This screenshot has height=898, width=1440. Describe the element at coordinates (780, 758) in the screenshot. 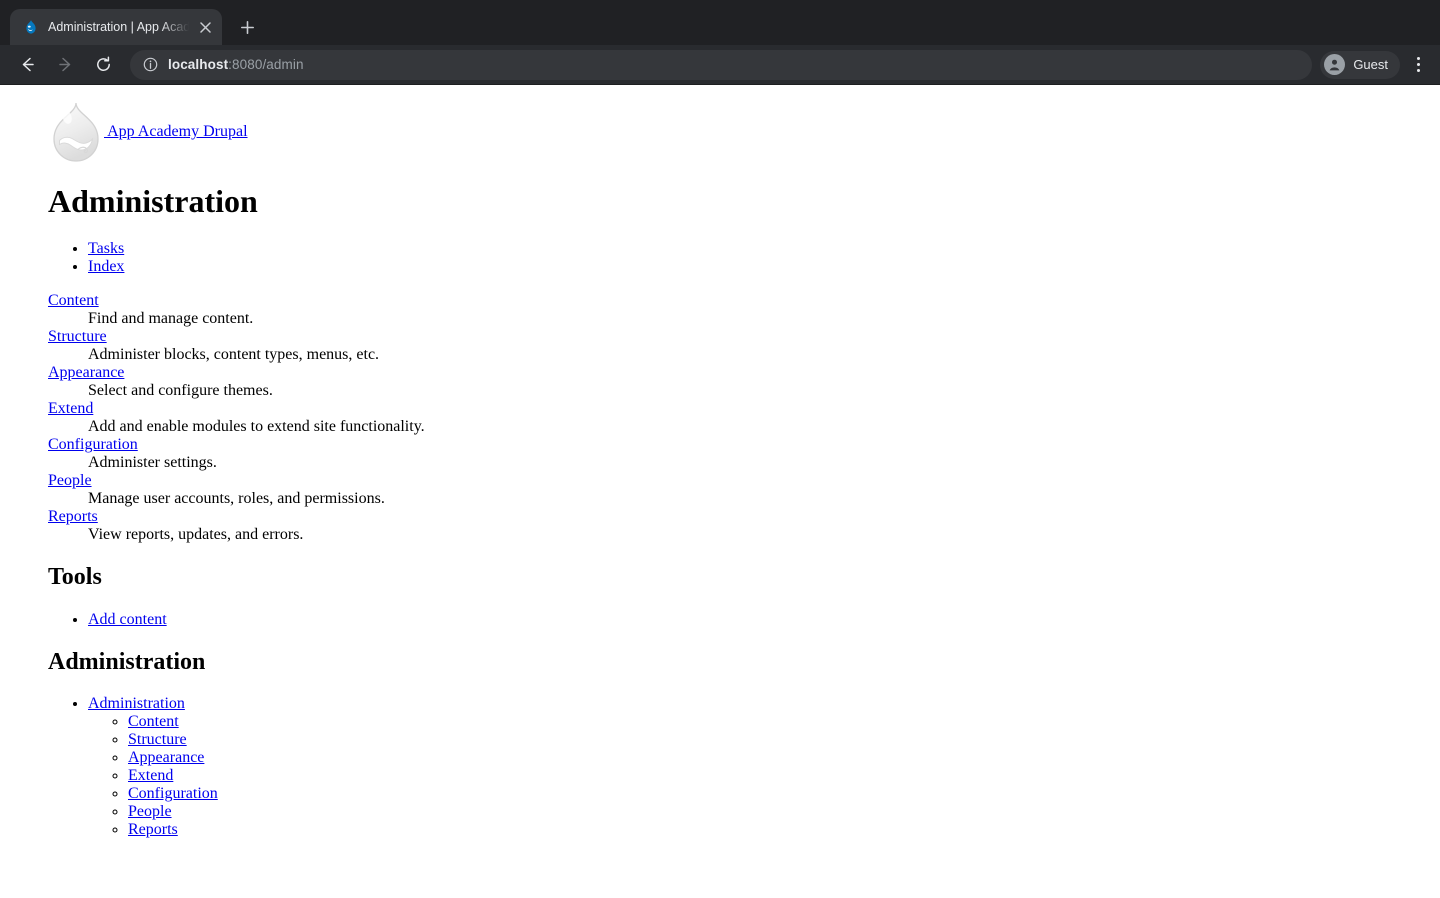

I see `list-item: Appearance` at that location.